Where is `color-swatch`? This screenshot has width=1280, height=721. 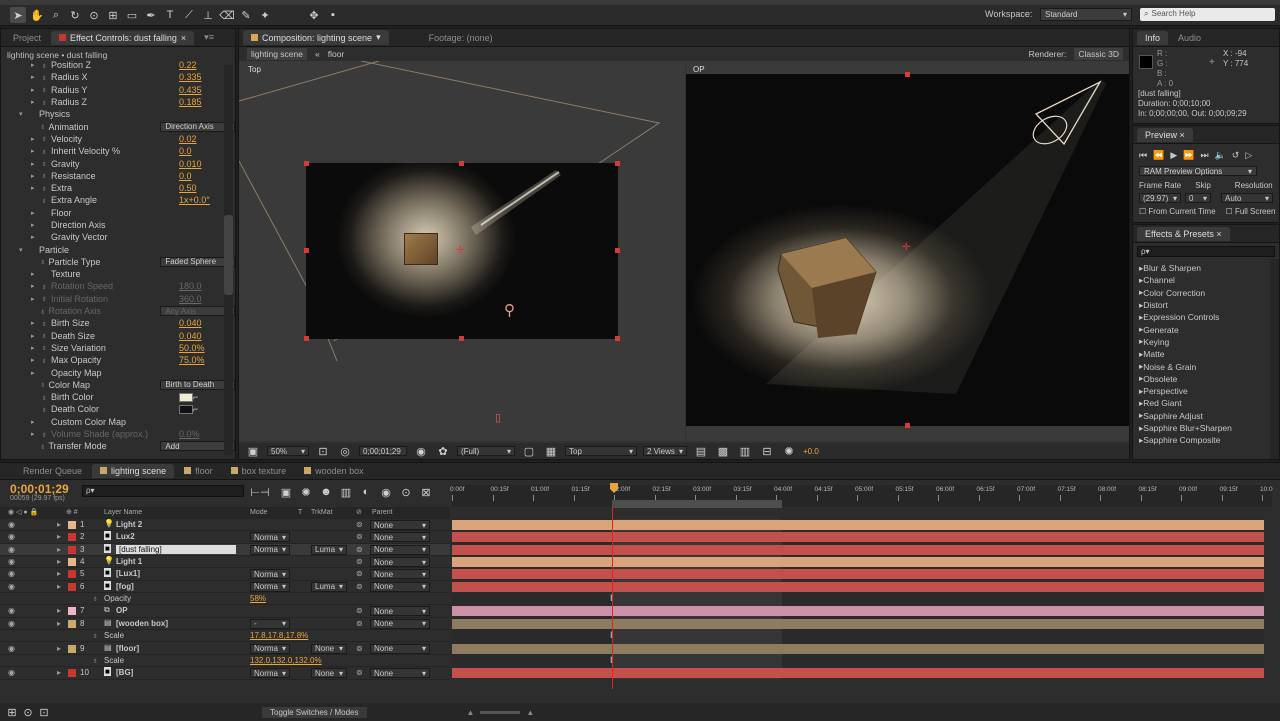
color-swatch is located at coordinates (186, 397).